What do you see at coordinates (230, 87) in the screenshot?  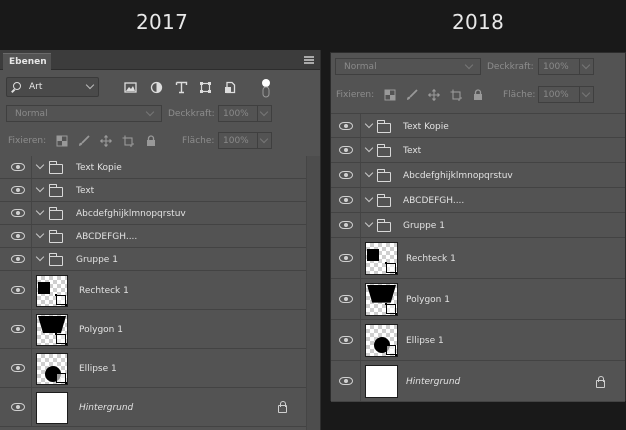 I see `smartobject-filter-icon` at bounding box center [230, 87].